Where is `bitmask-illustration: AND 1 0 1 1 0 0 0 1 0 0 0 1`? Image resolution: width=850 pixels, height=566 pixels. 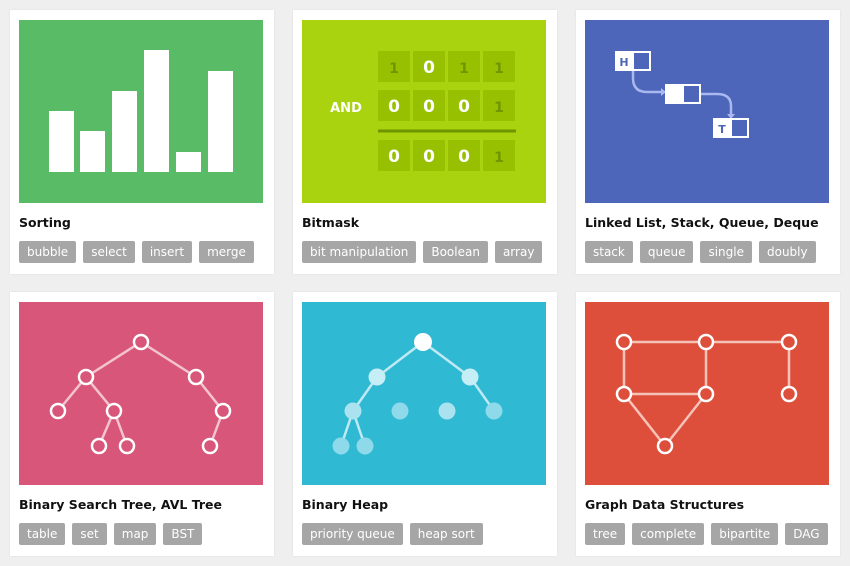
bitmask-illustration: AND 1 0 1 1 0 0 0 1 0 0 0 1 is located at coordinates (424, 111).